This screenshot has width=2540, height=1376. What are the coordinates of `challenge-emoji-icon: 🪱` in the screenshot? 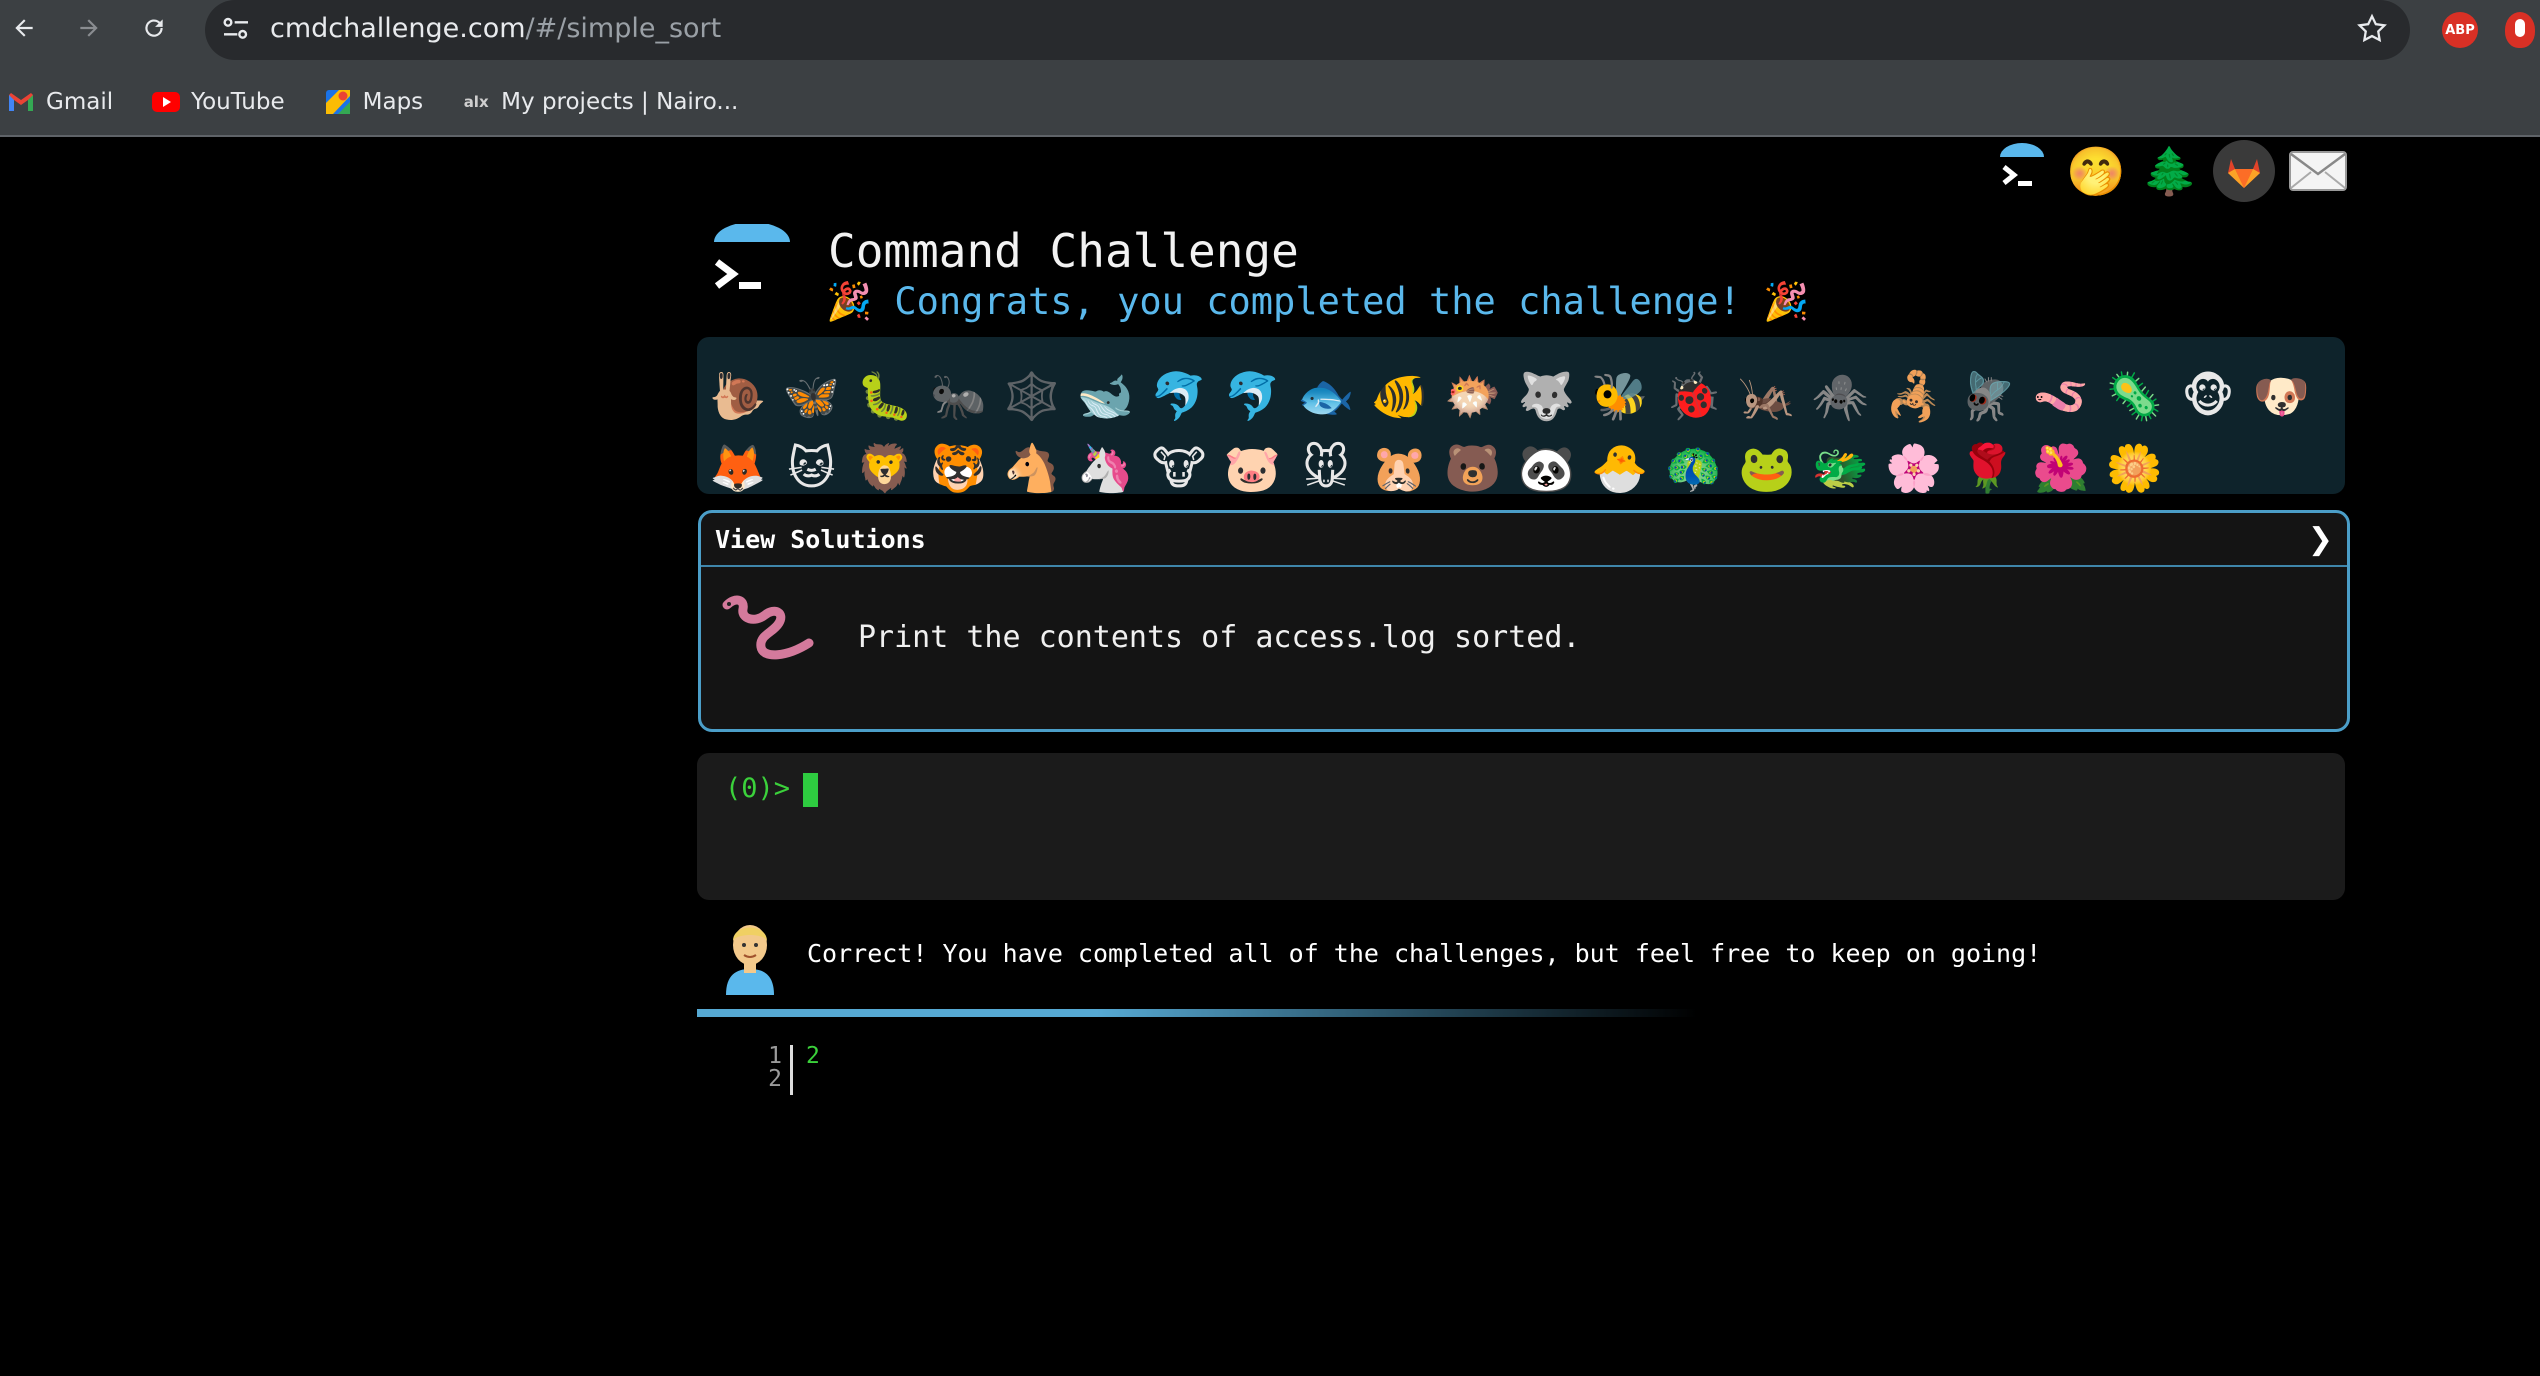 It's located at (2061, 396).